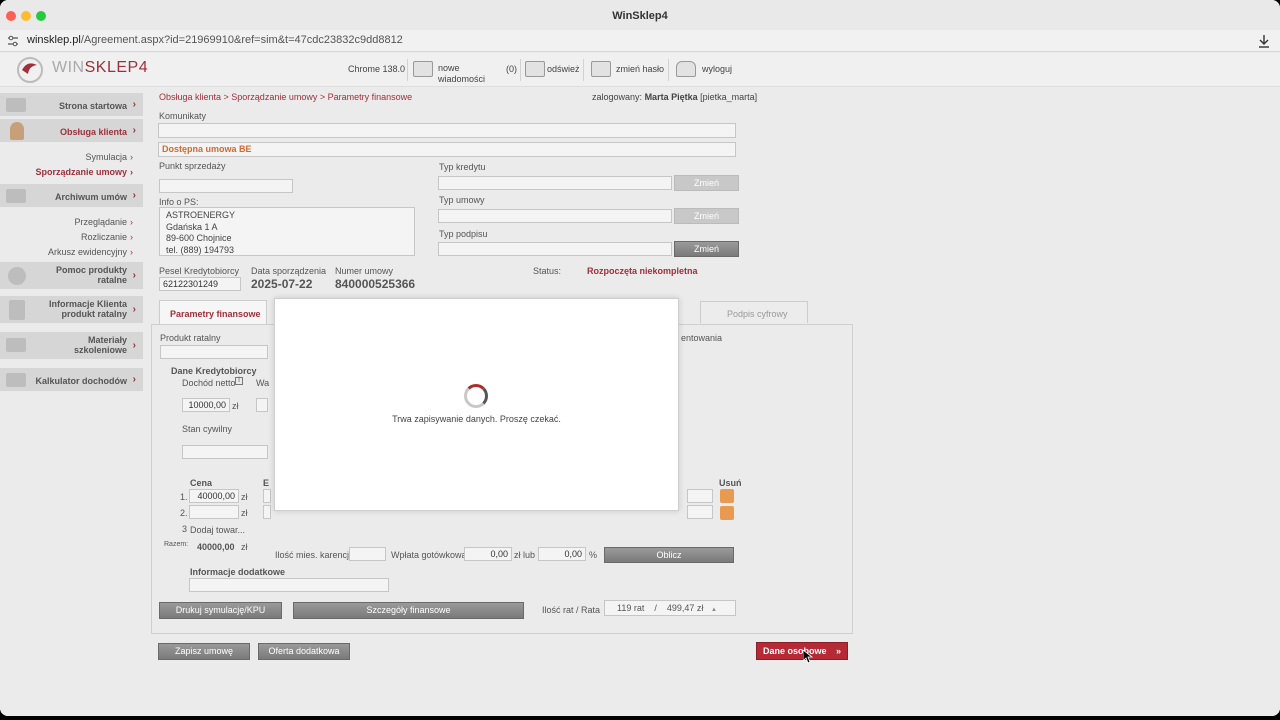 This screenshot has width=1280, height=720. I want to click on status-label: Status:, so click(547, 271).